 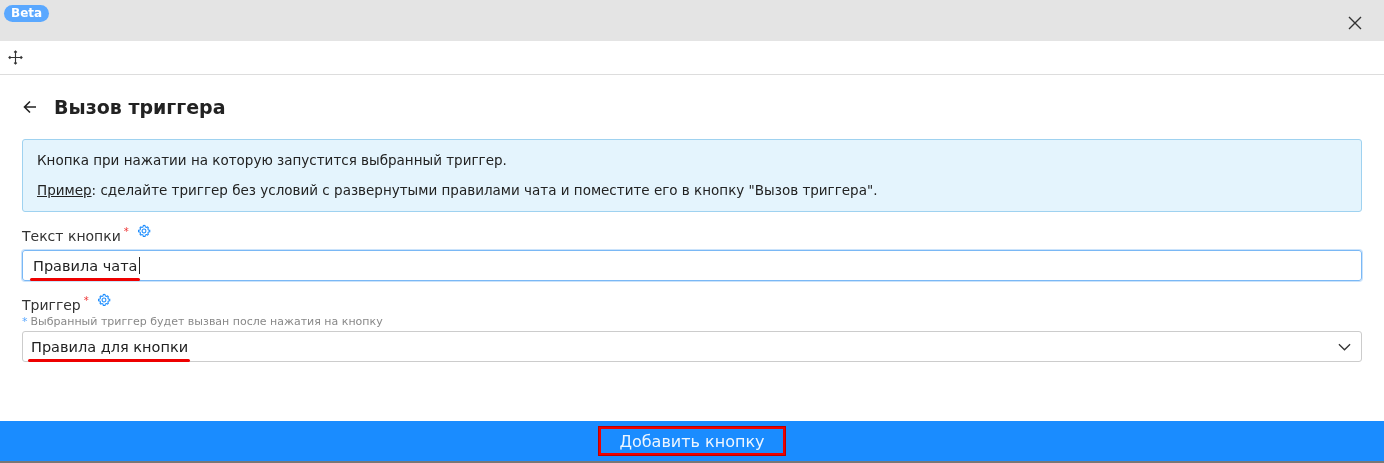 I want to click on move-icon, so click(x=15, y=57).